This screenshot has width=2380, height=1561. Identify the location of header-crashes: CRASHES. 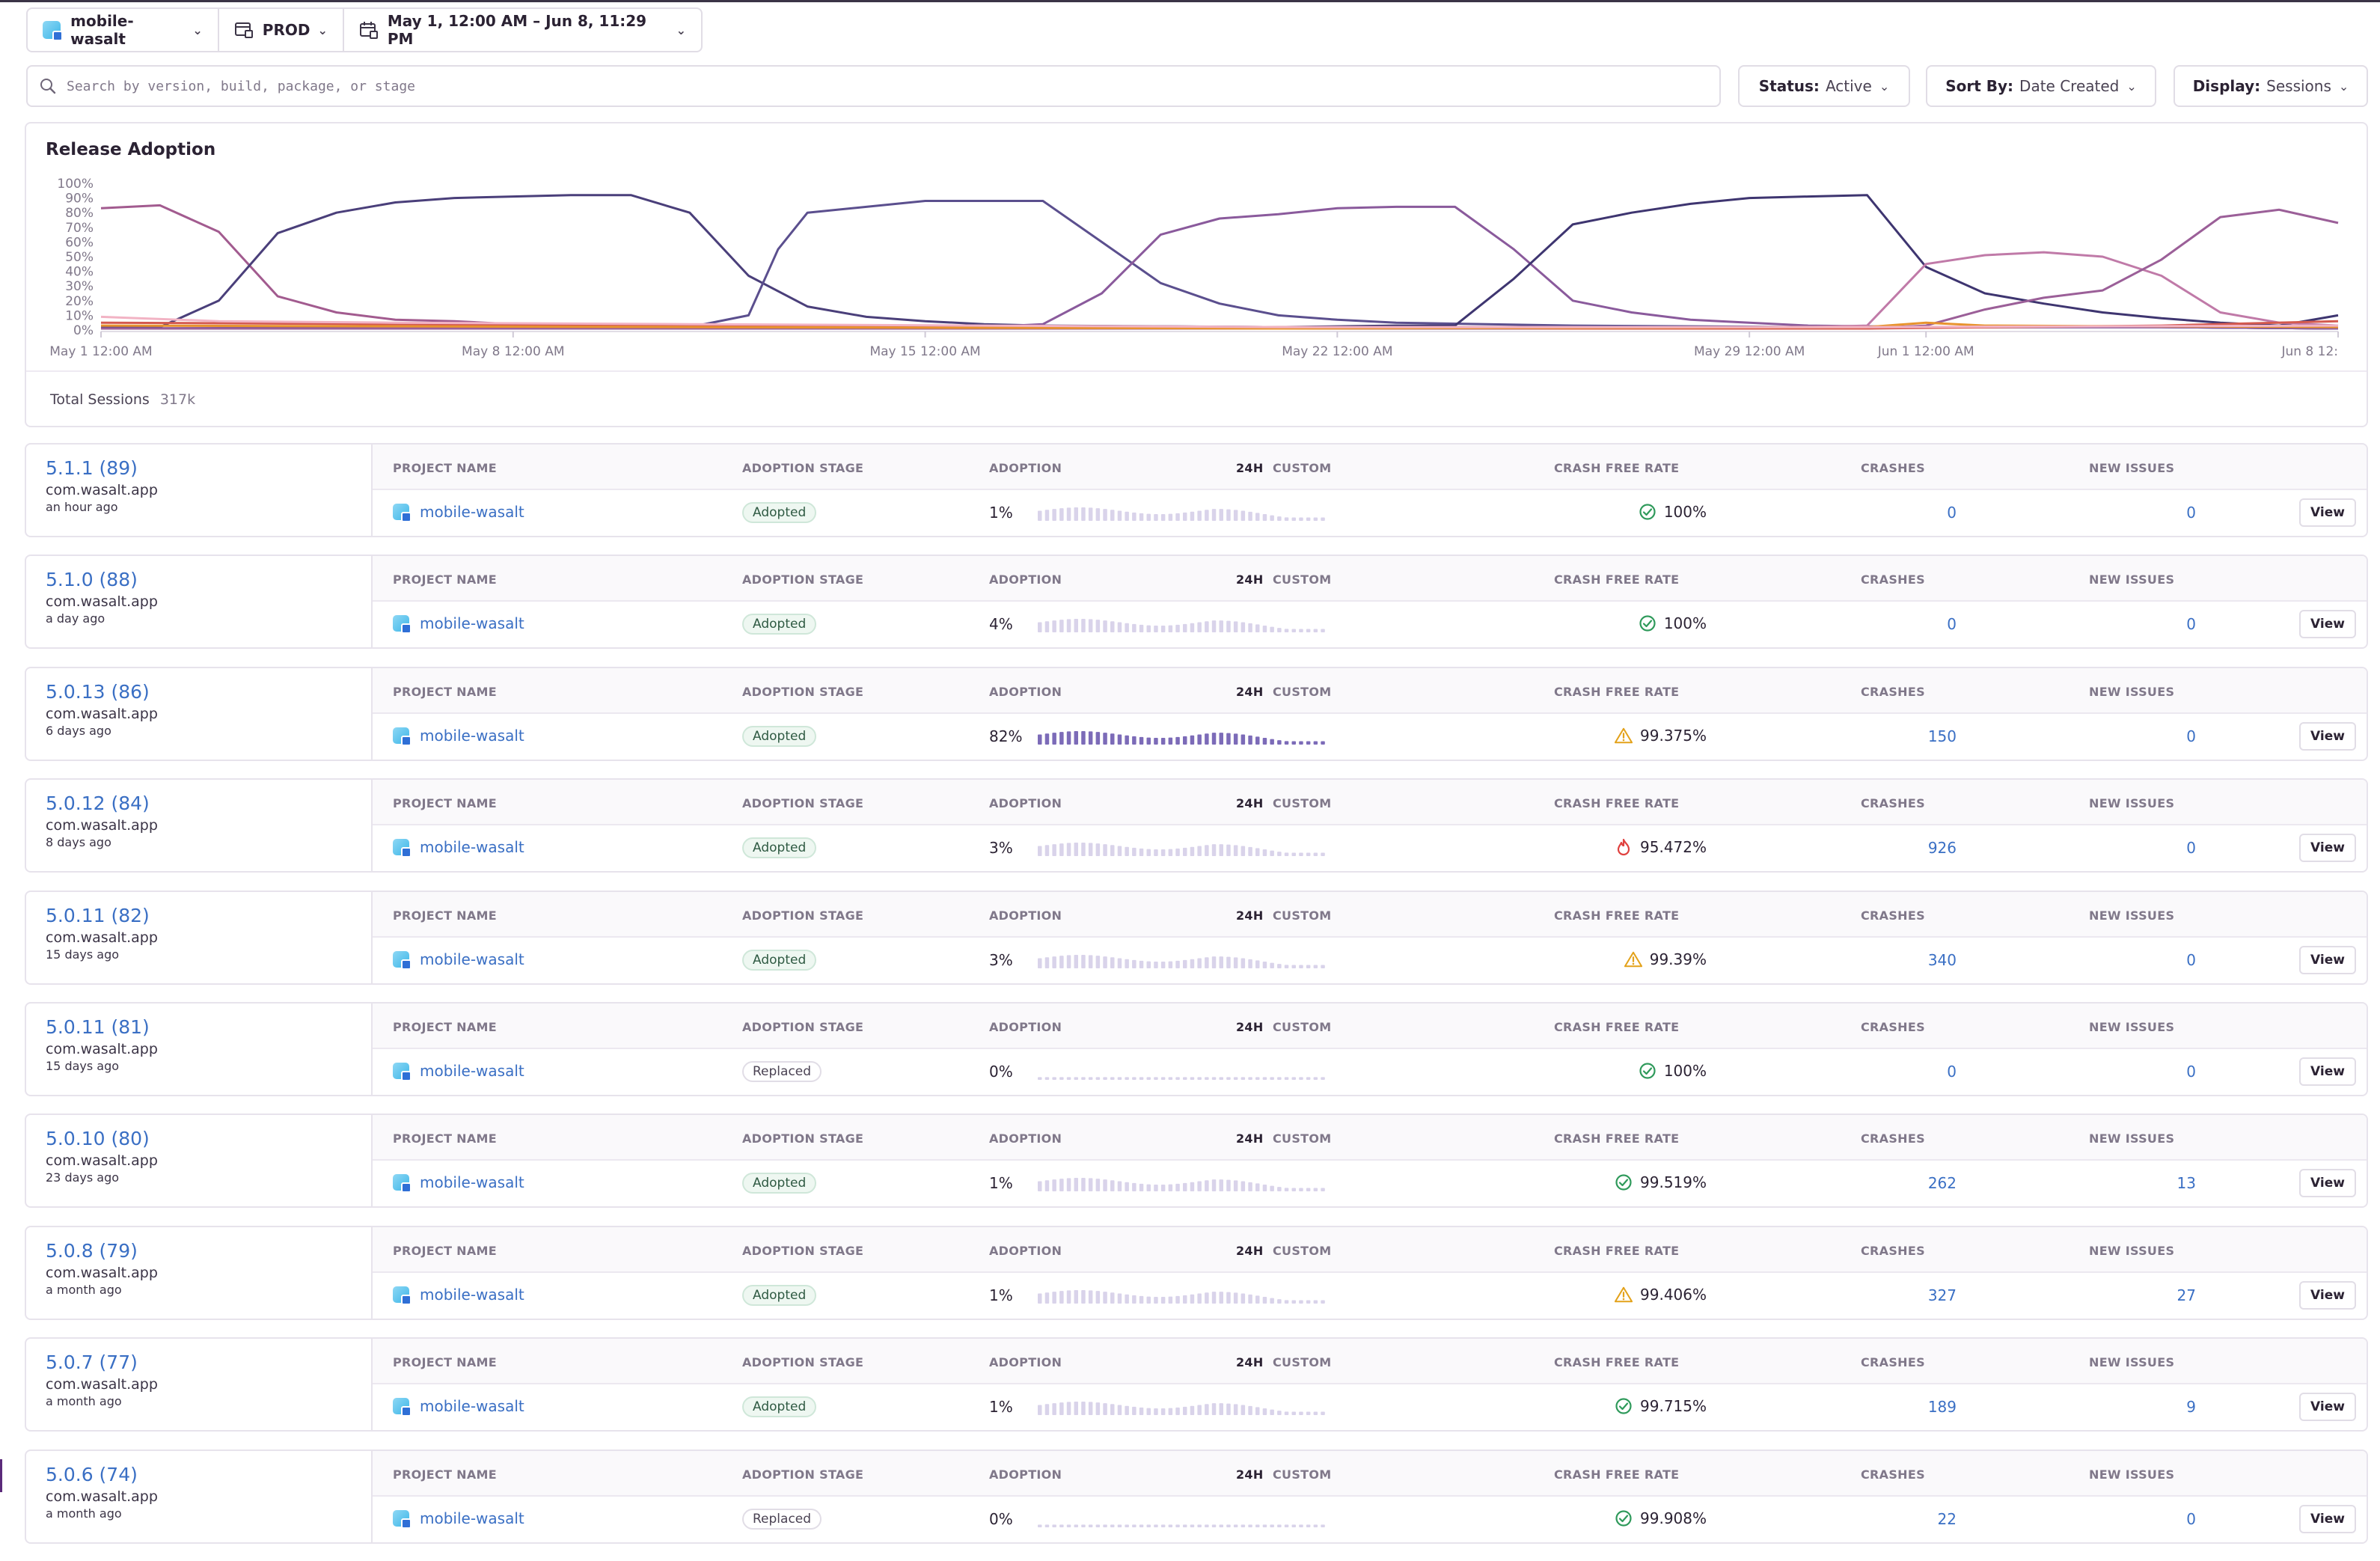
(1893, 915).